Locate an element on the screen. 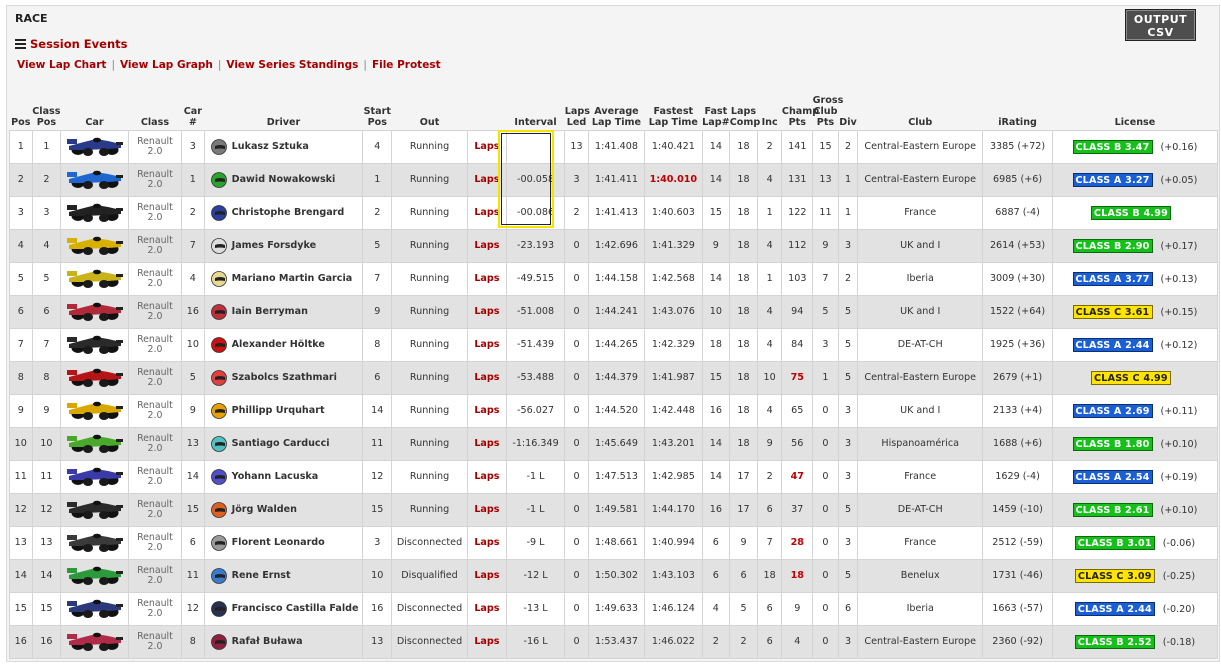 This screenshot has width=1221, height=668. driver-cell: Iain Berryman is located at coordinates (283, 311).